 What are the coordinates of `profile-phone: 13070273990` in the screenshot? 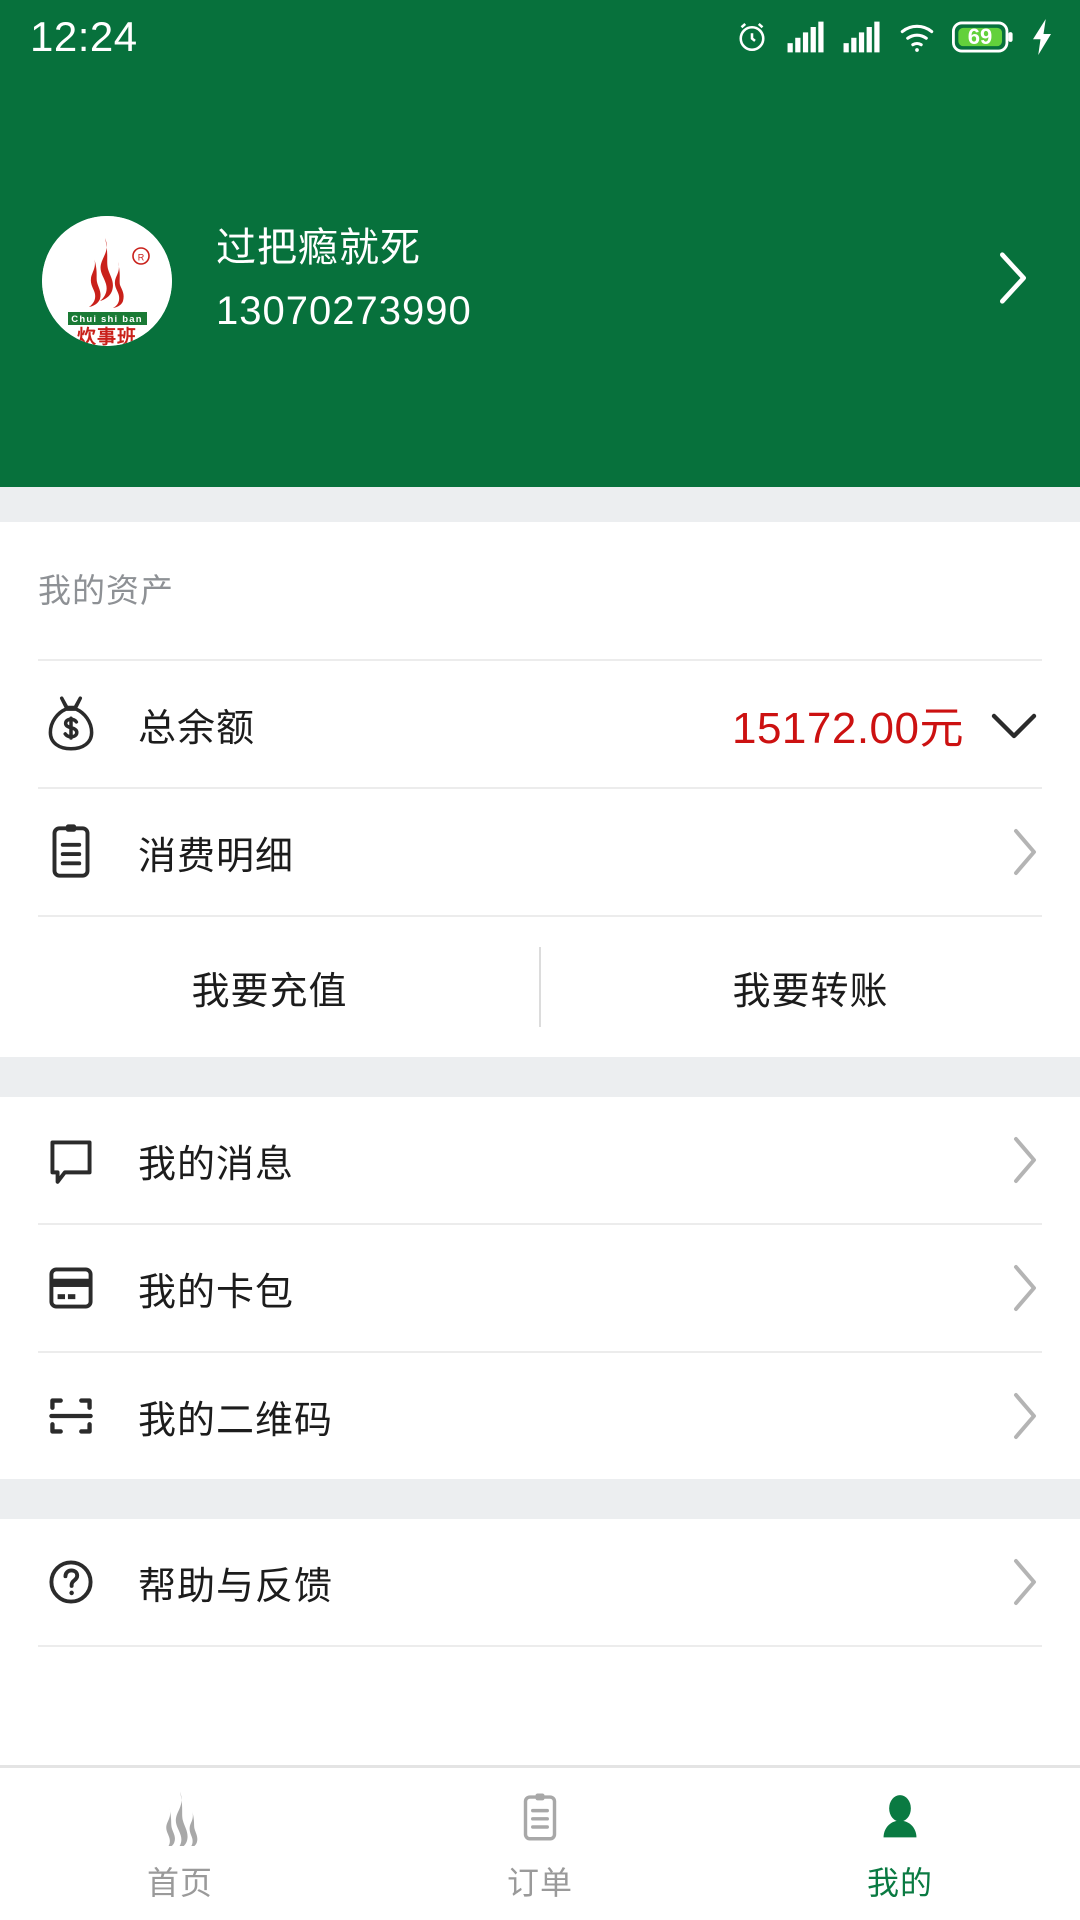 It's located at (344, 310).